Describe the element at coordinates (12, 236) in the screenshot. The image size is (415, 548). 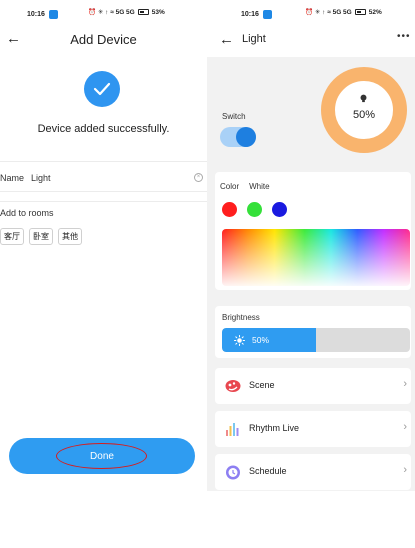
I see `room-chip: 客厅` at that location.